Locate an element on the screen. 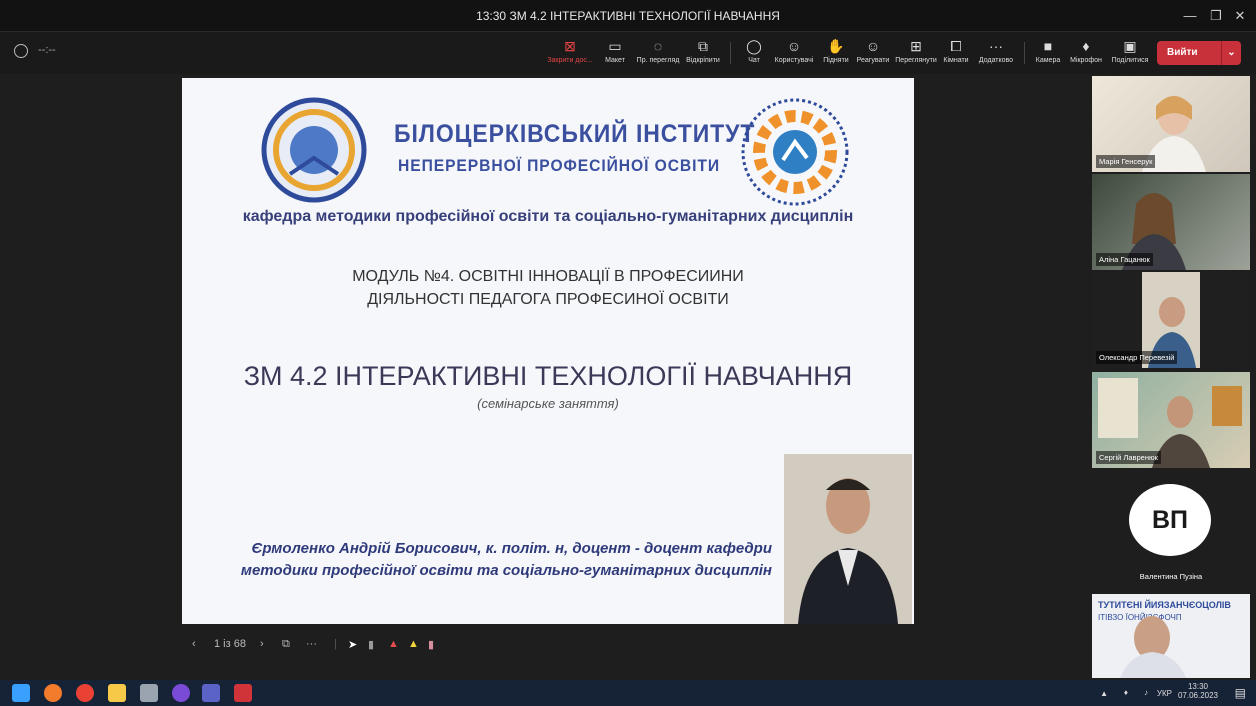 This screenshot has height=706, width=1256. taskbar: ▲ ♦ ♪ УКР 13:30 07.06.2023 ▤ is located at coordinates (628, 693).